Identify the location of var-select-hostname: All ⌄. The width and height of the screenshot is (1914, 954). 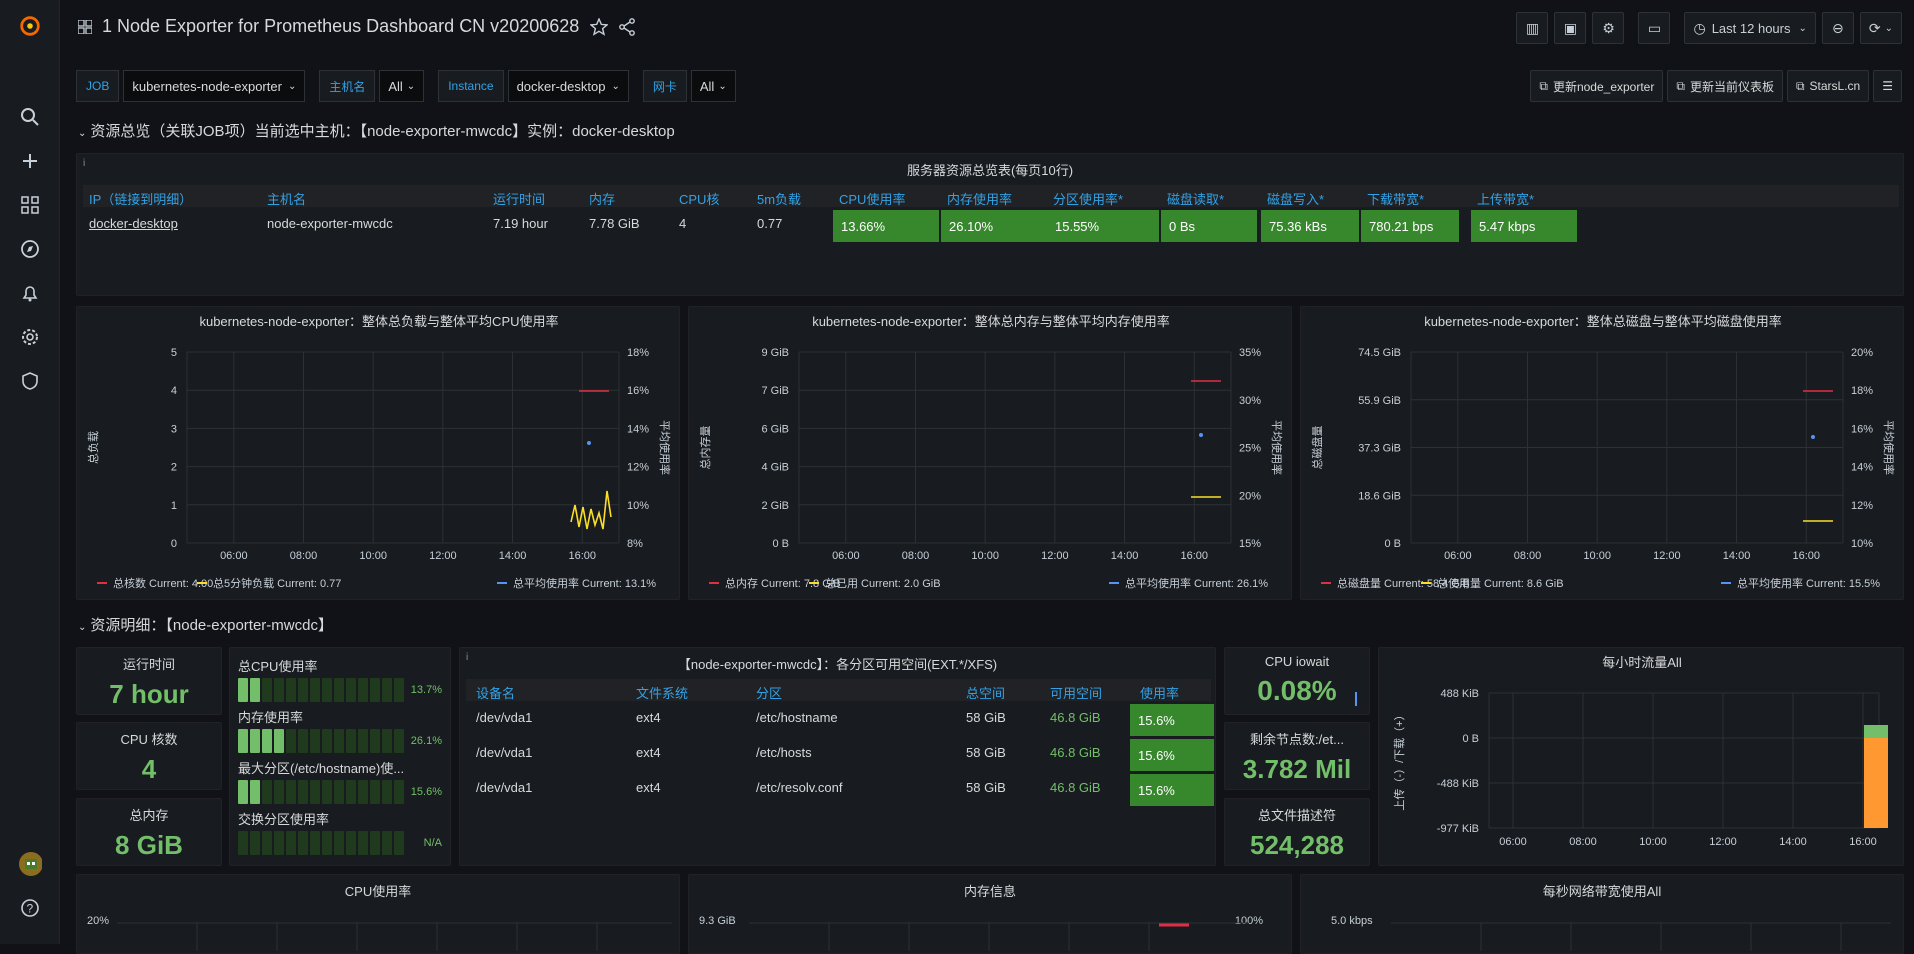
(402, 86).